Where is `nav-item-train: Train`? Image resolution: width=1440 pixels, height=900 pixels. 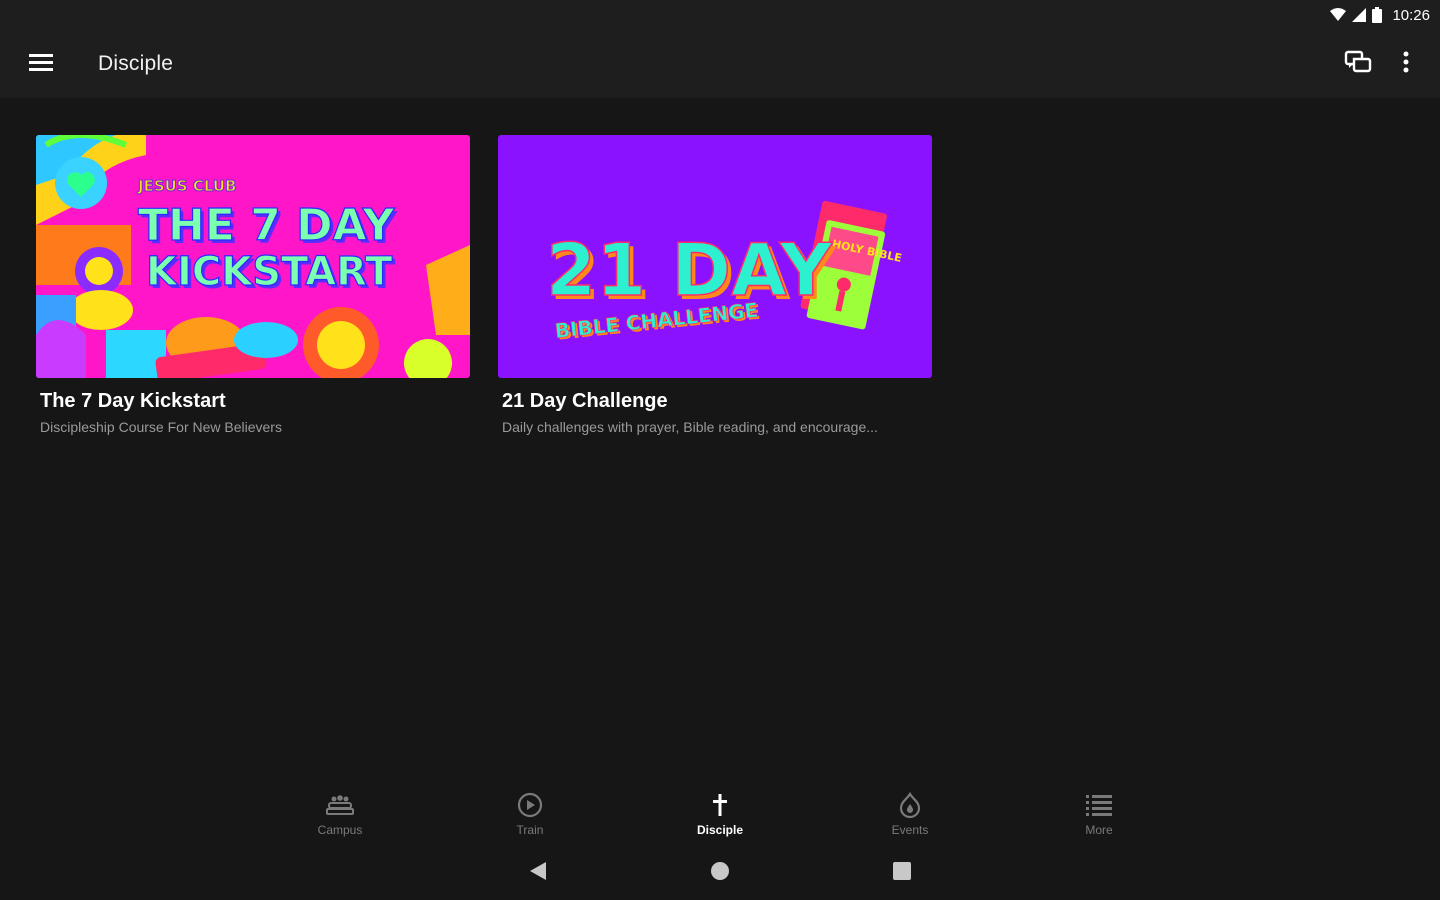 nav-item-train: Train is located at coordinates (530, 817).